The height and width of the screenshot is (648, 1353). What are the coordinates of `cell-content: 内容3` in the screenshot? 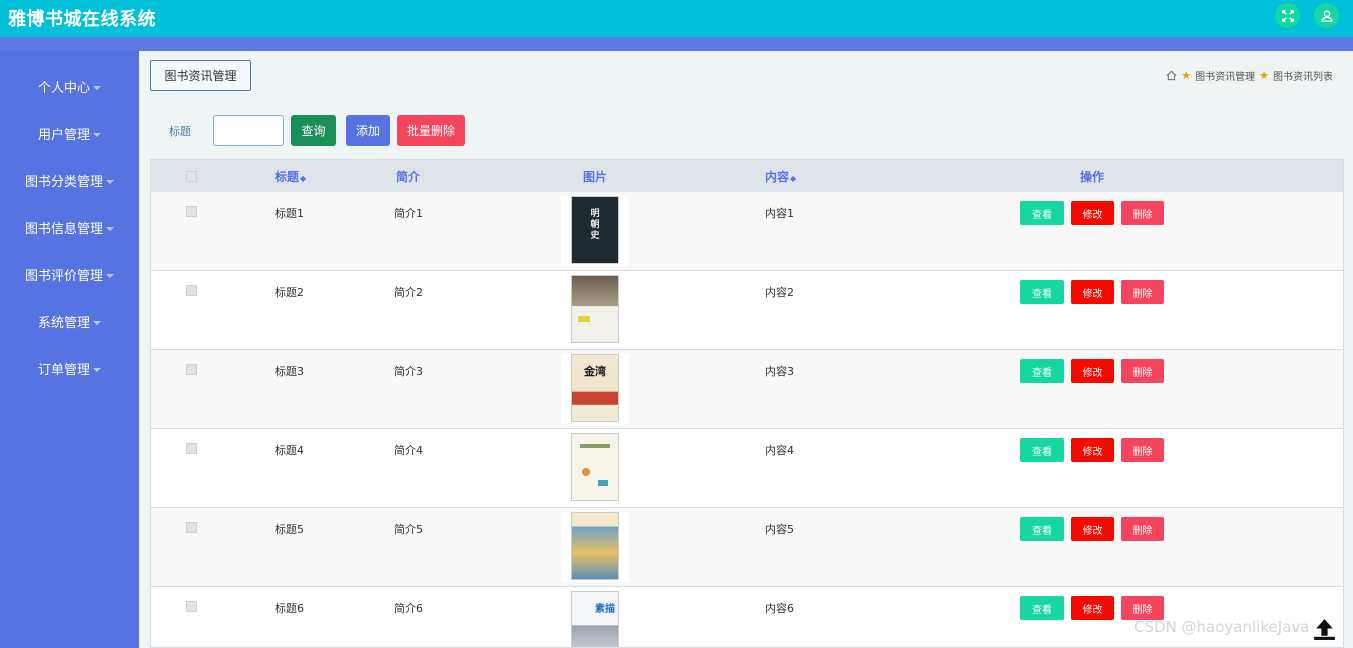 It's located at (779, 371).